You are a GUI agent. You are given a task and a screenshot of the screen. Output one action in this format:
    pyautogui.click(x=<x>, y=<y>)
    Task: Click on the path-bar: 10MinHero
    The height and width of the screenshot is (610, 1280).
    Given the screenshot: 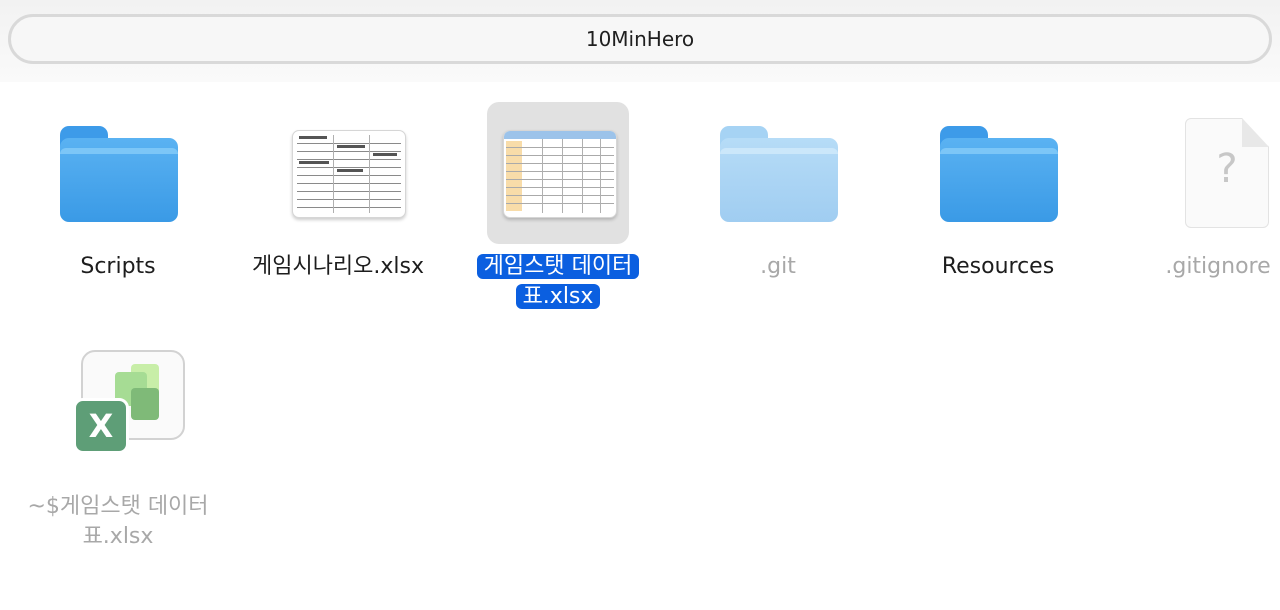 What is the action you would take?
    pyautogui.click(x=640, y=39)
    